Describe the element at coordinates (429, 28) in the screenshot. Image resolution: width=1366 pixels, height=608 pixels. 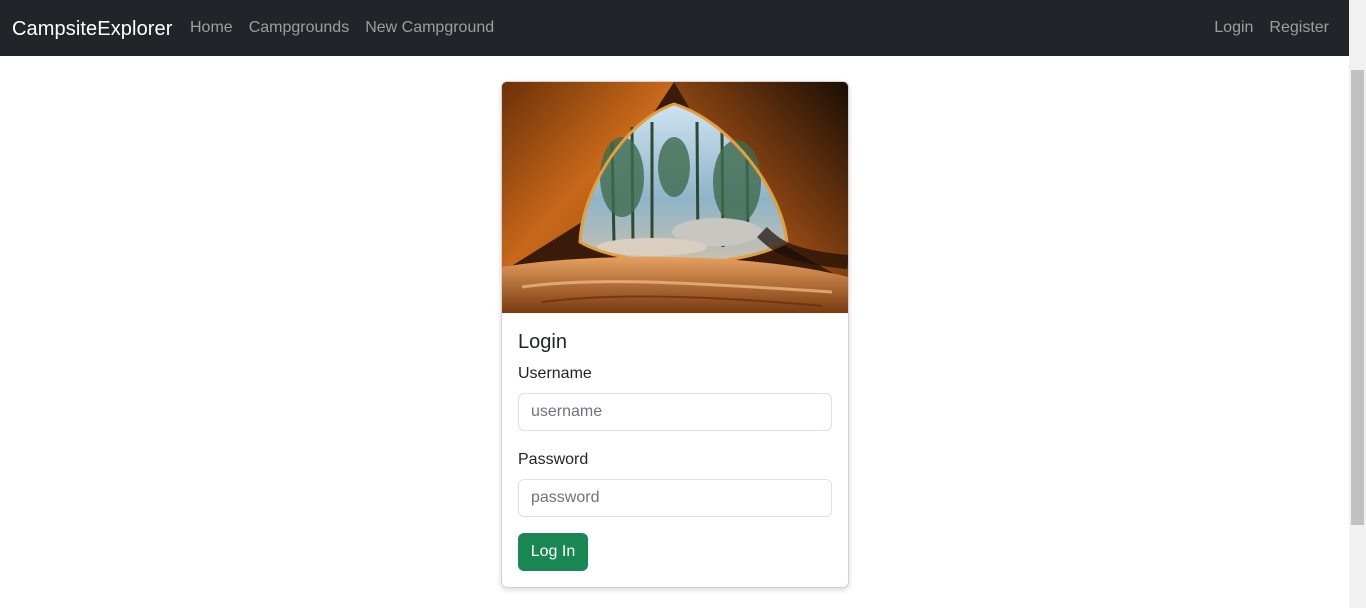
I see `nav-new-campground-link: New Campground` at that location.